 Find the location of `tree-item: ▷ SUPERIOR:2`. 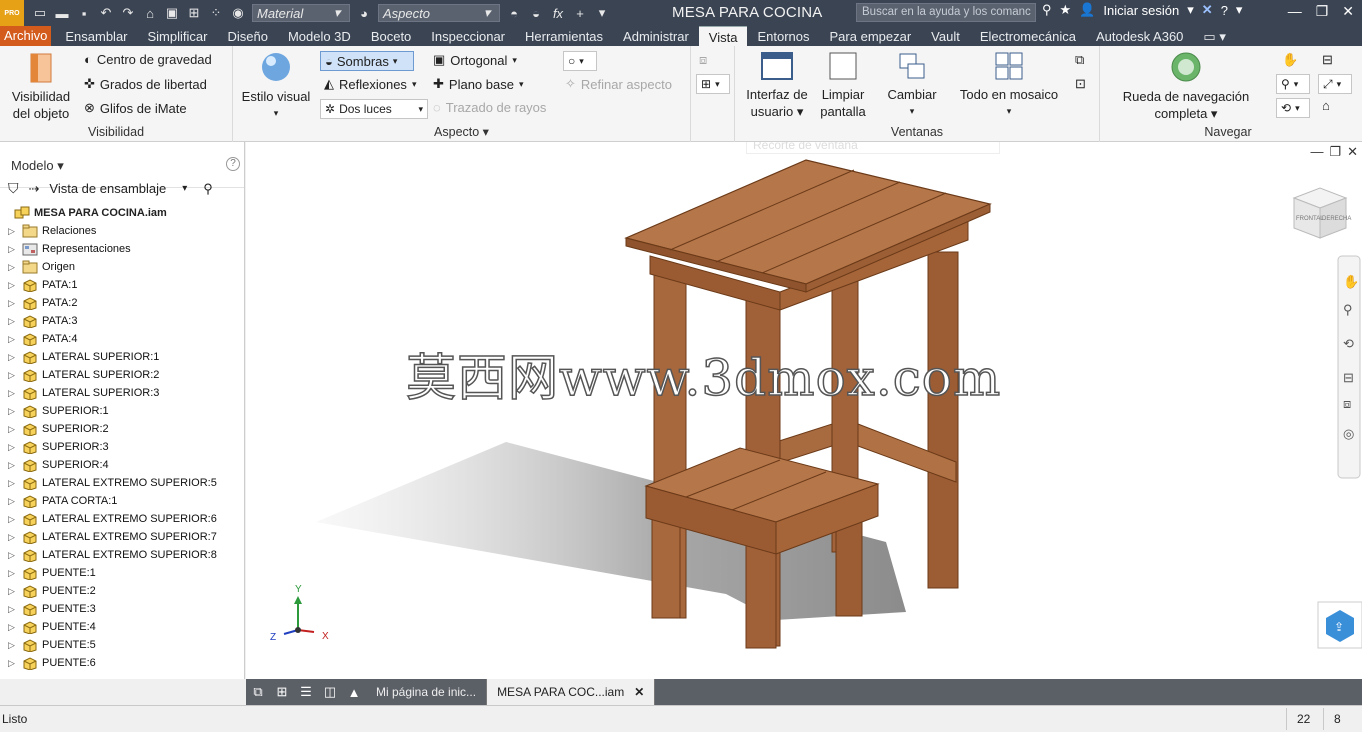

tree-item: ▷ SUPERIOR:2 is located at coordinates (122, 429).